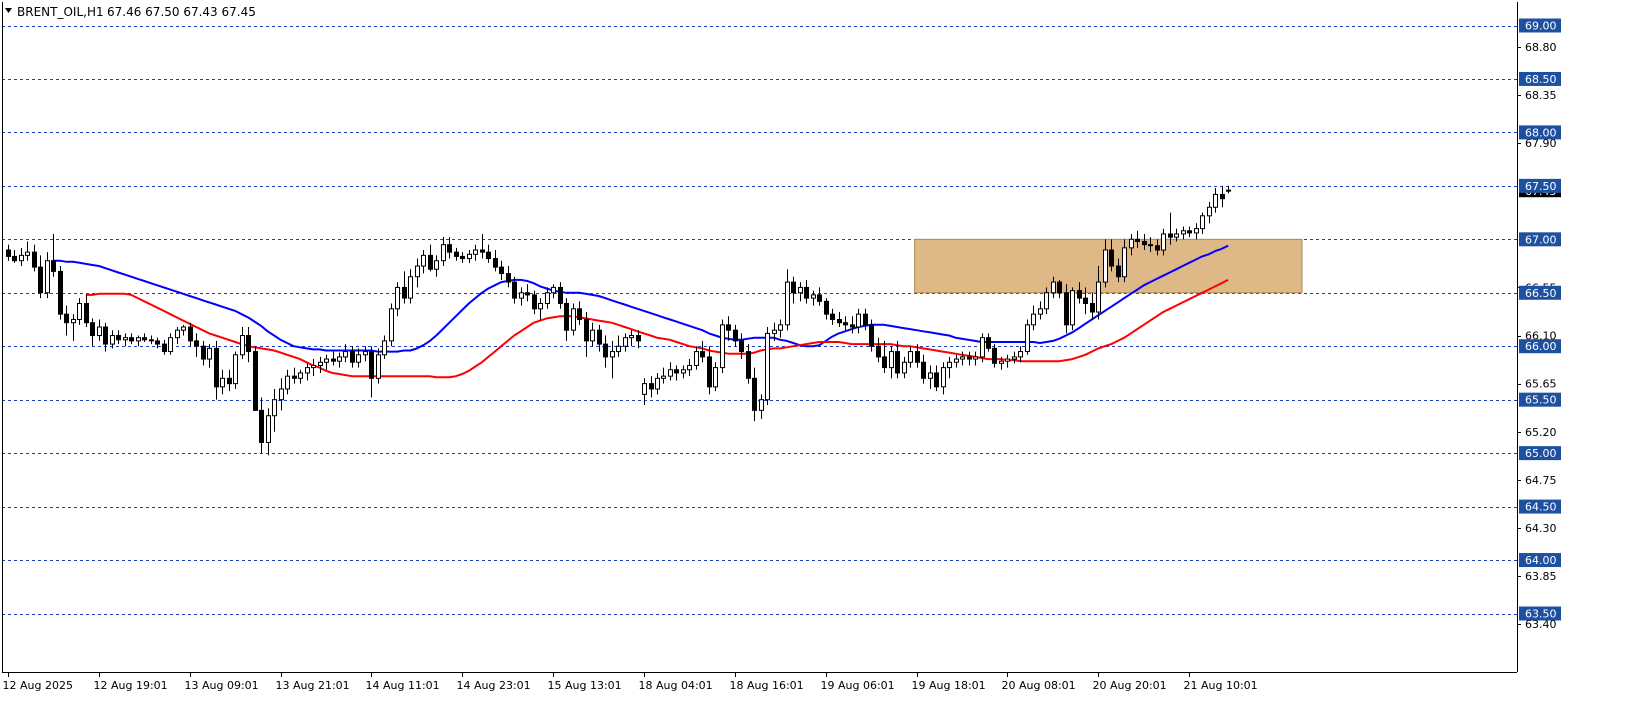 The image size is (1651, 706). What do you see at coordinates (1541, 400) in the screenshot?
I see `level-price-label: 65.50` at bounding box center [1541, 400].